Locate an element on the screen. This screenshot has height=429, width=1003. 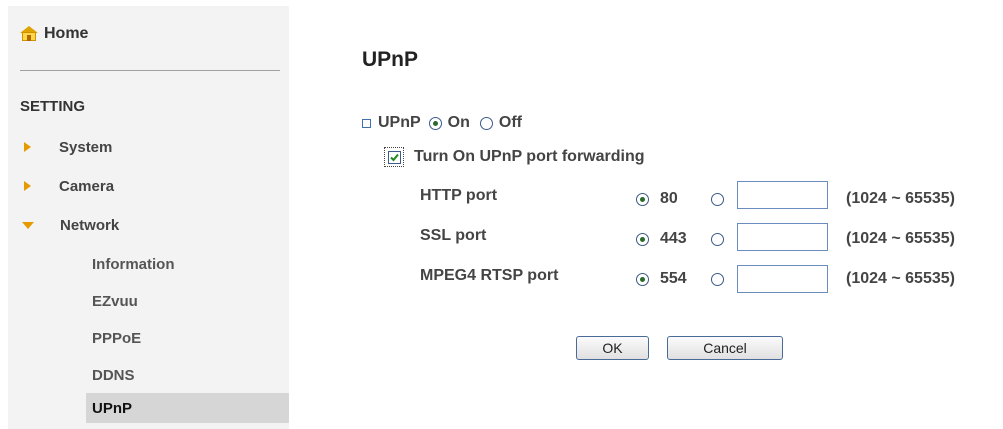
page-title: UPnP is located at coordinates (390, 59).